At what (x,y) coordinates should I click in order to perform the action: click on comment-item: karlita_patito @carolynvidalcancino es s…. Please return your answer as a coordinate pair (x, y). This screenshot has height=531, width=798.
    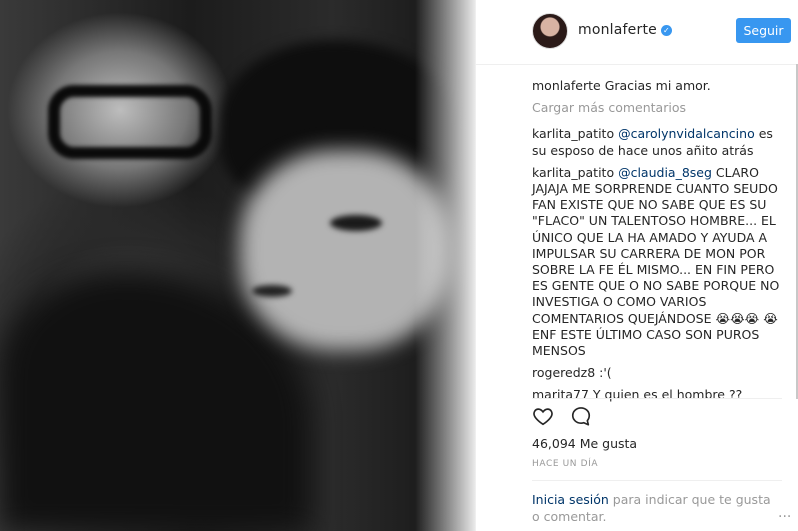
    Looking at the image, I should click on (657, 142).